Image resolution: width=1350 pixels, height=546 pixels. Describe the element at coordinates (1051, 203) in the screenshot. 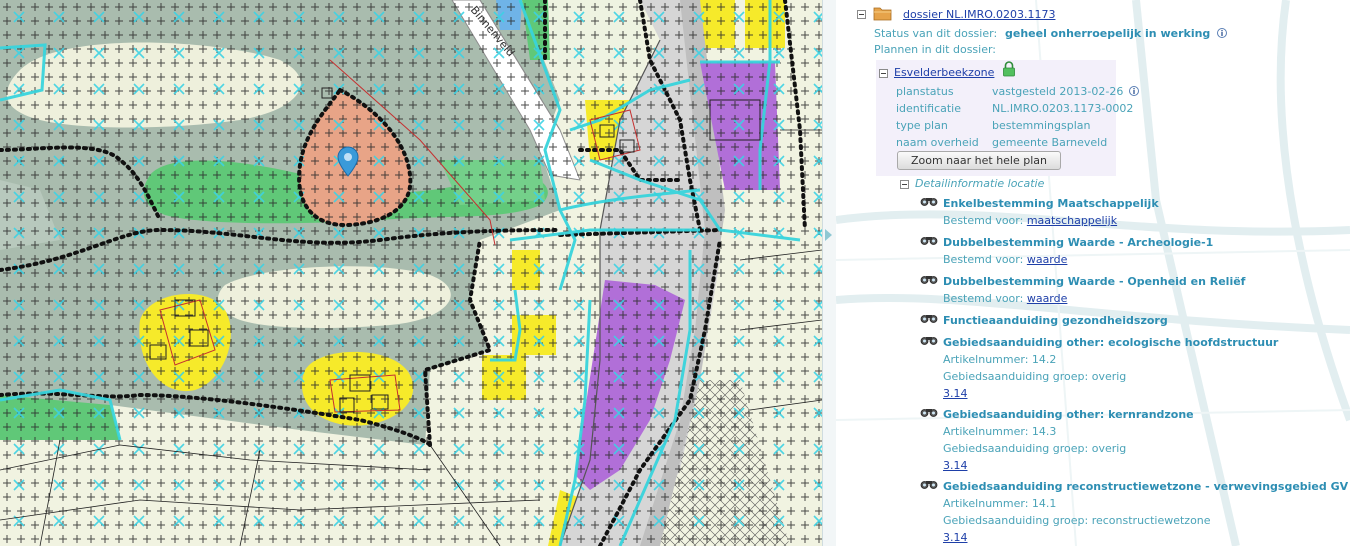

I see `detail-item-title: Enkelbestemming Maatschappelijk` at that location.